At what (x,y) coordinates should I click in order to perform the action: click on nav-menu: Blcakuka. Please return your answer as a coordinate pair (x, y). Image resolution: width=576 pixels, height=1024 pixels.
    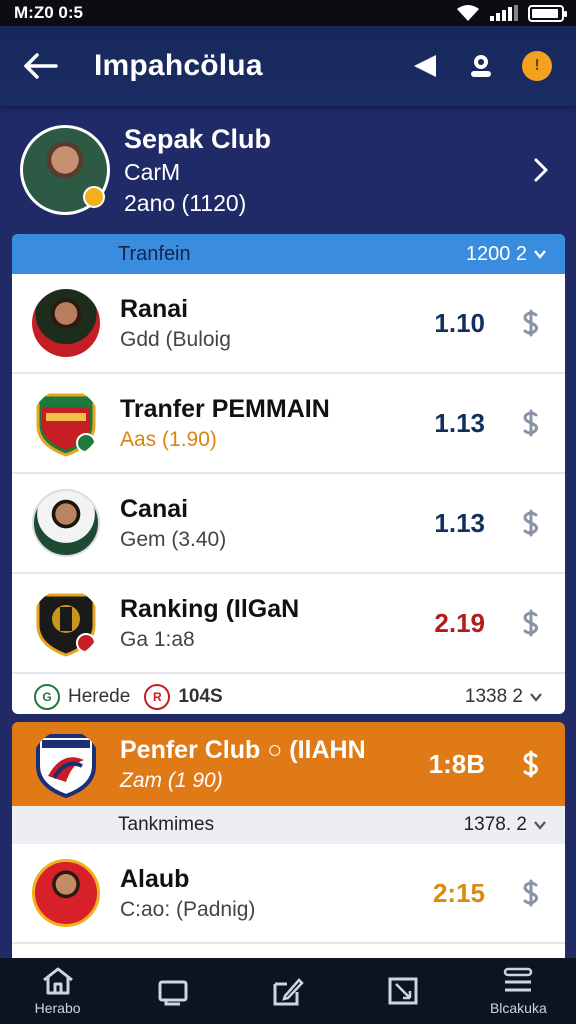
    Looking at the image, I should click on (518, 991).